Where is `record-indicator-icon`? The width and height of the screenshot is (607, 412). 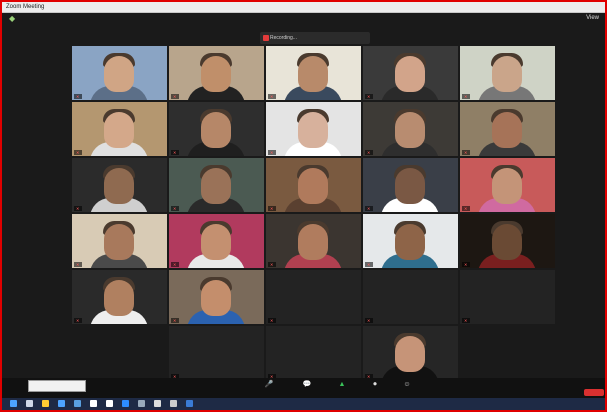 record-indicator-icon is located at coordinates (266, 38).